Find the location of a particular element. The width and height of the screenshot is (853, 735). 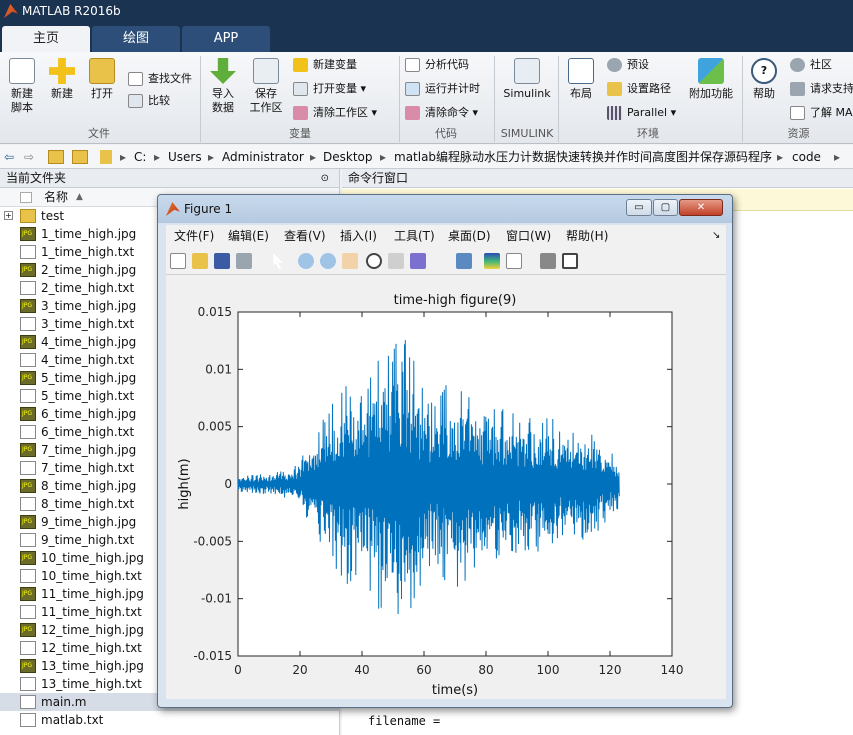

pan-hand-icon is located at coordinates (350, 261).